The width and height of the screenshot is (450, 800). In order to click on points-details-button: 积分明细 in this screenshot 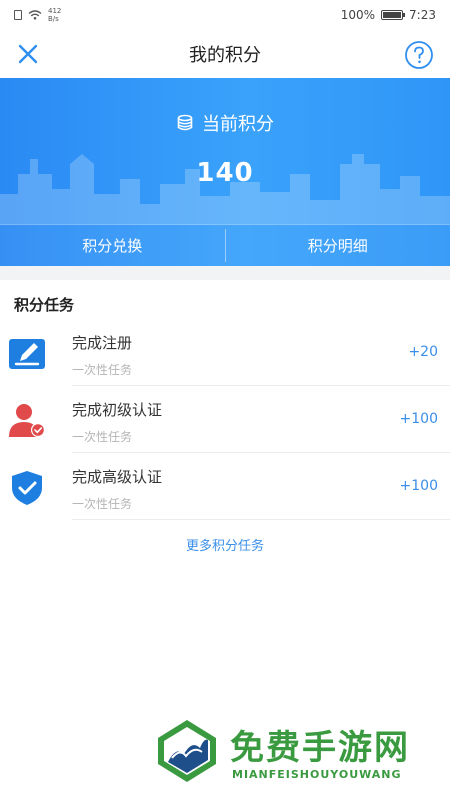, I will do `click(338, 245)`.